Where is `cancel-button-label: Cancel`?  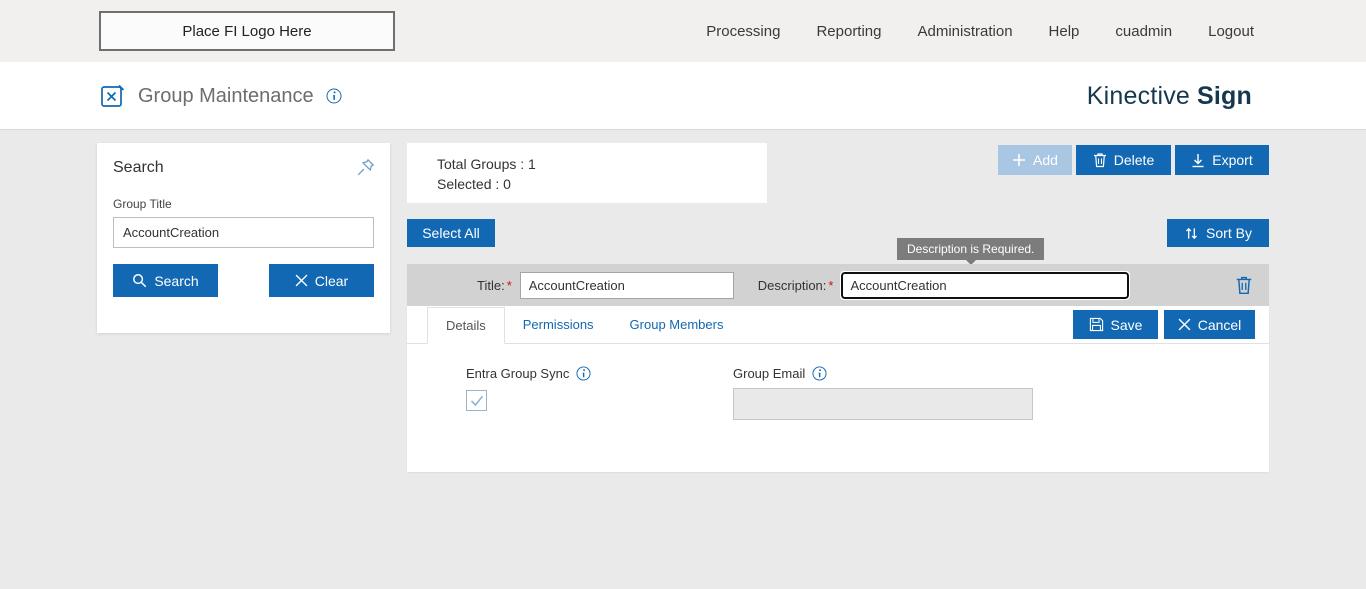 cancel-button-label: Cancel is located at coordinates (1219, 324).